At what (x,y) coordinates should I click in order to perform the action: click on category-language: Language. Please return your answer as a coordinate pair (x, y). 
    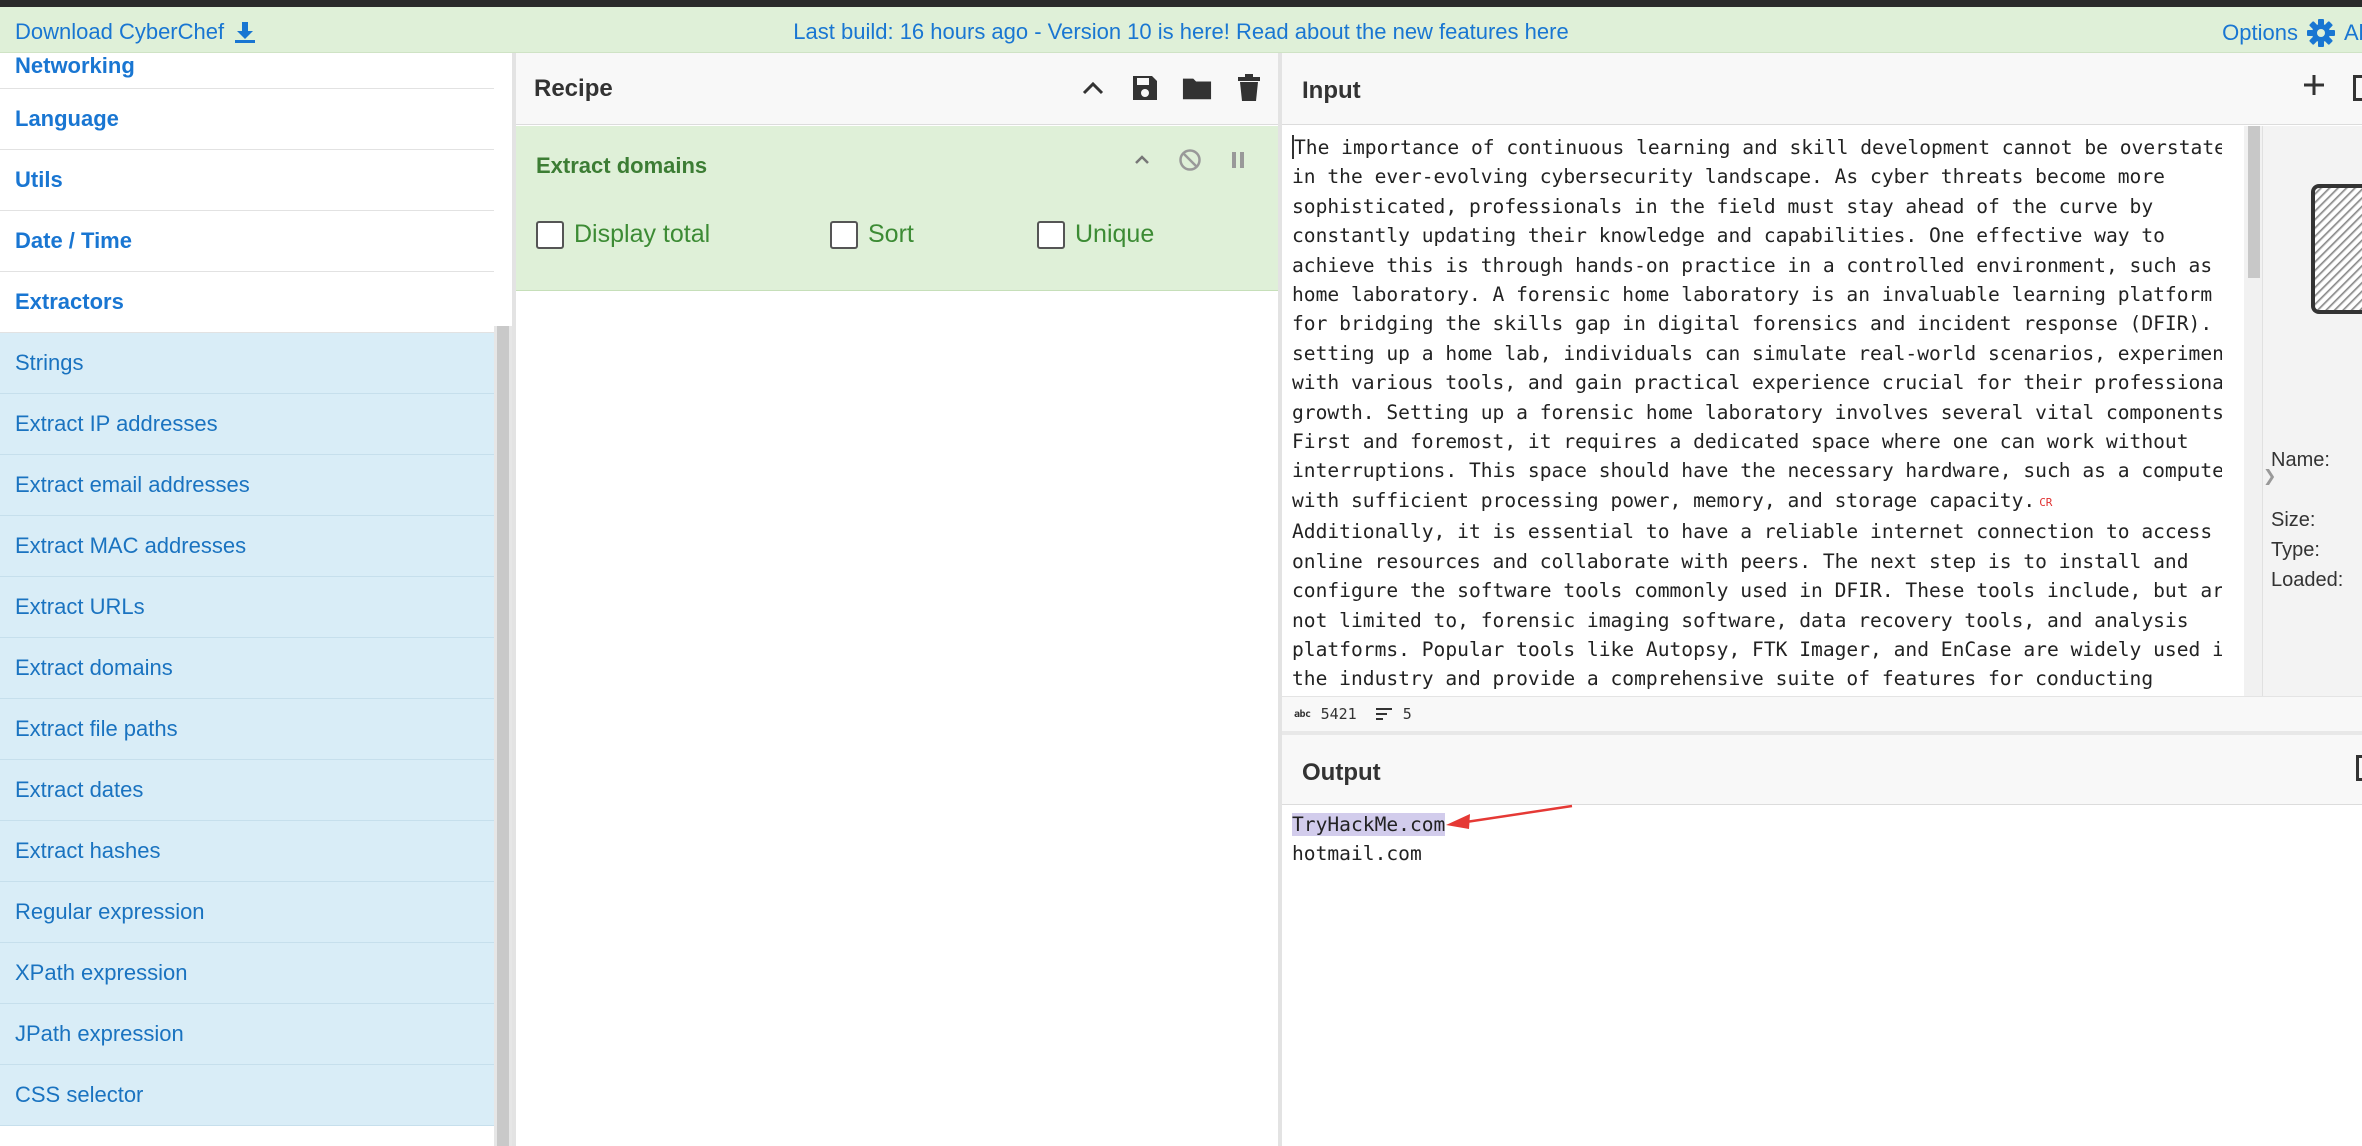
    Looking at the image, I should click on (247, 119).